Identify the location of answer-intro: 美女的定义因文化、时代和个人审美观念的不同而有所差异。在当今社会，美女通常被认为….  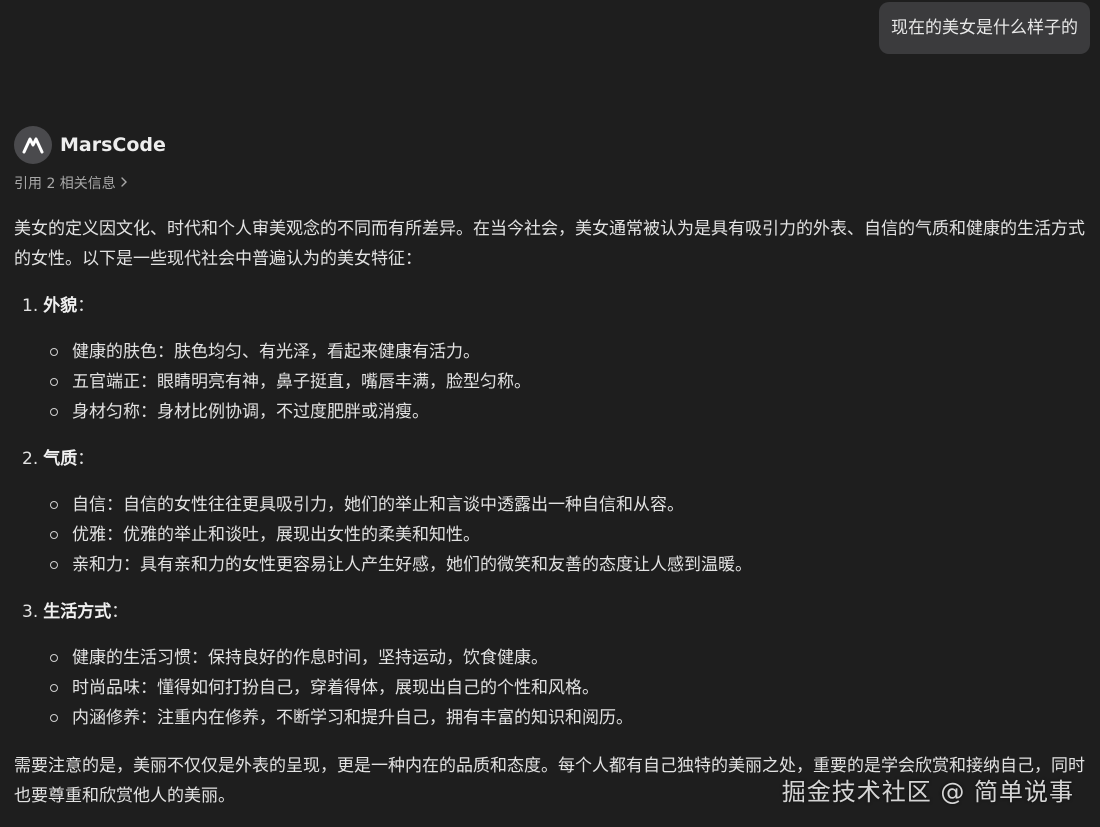
(549, 244).